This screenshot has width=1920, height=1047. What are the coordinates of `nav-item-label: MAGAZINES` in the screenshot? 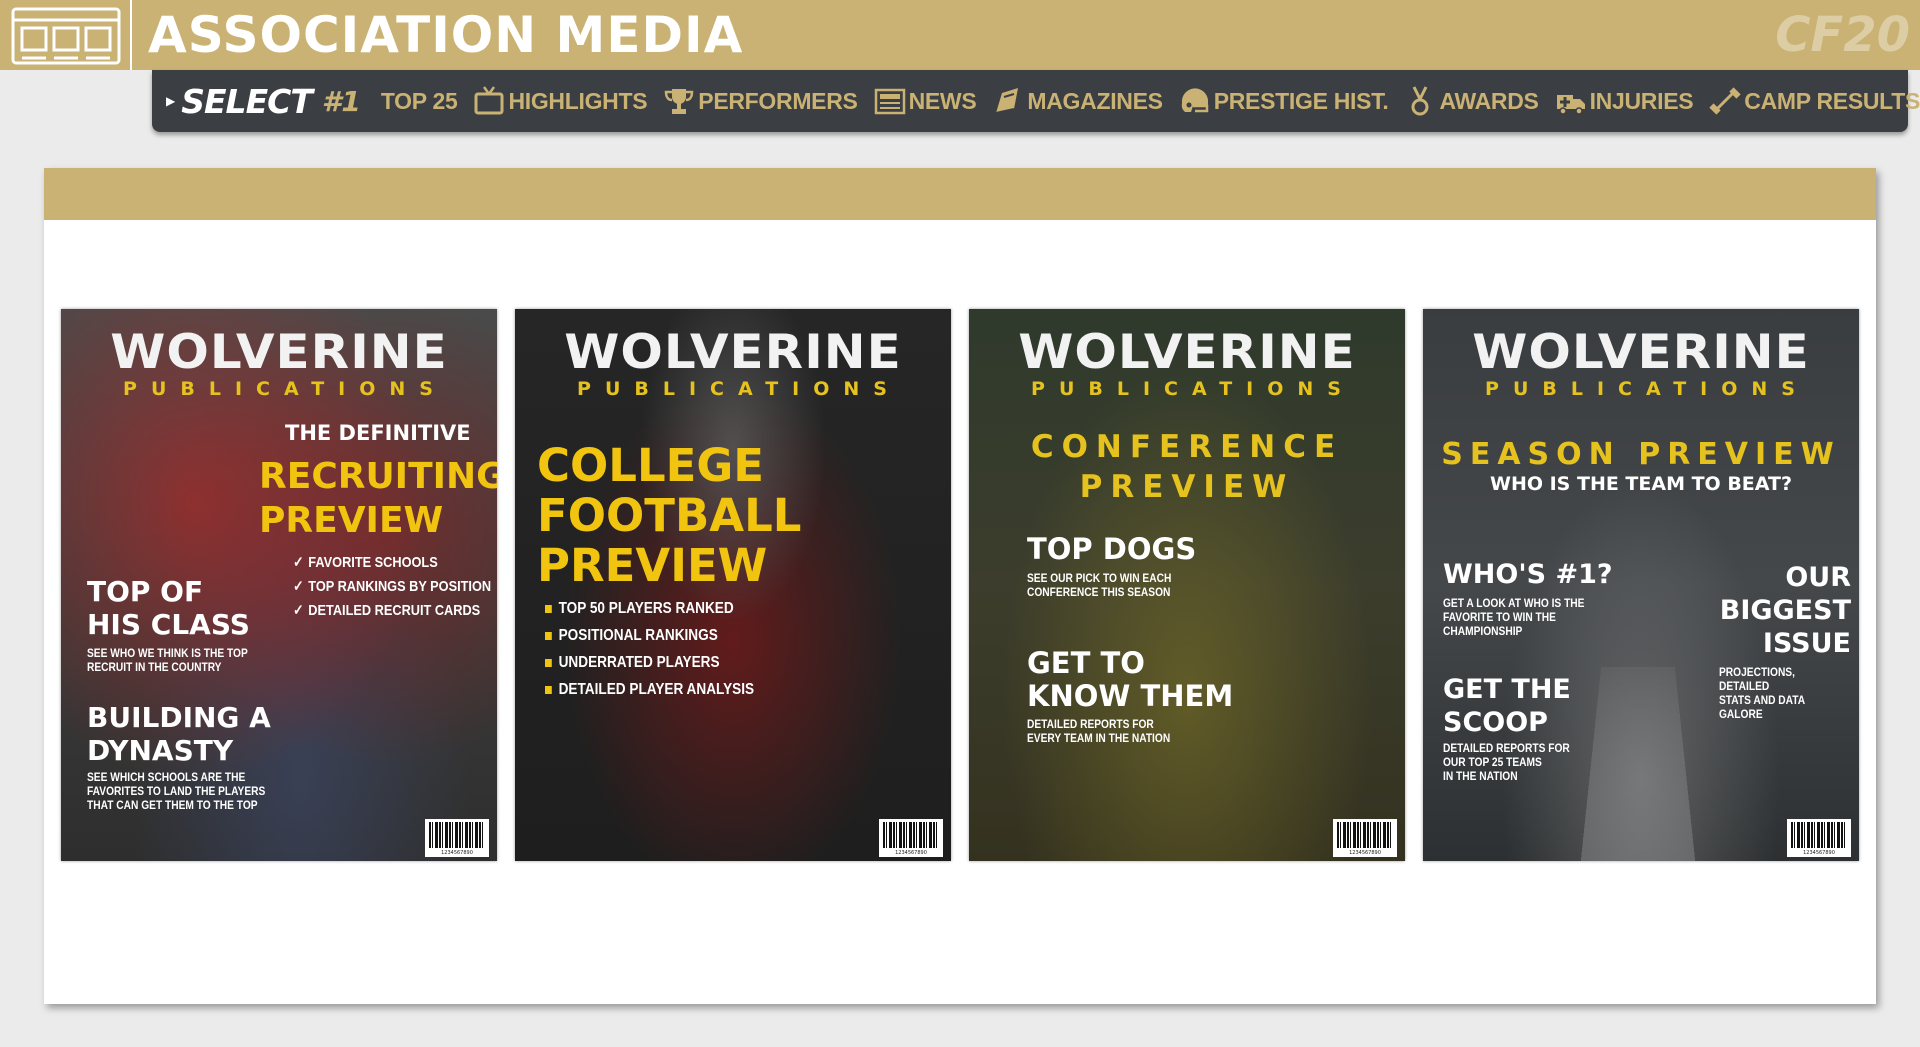 It's located at (1095, 100).